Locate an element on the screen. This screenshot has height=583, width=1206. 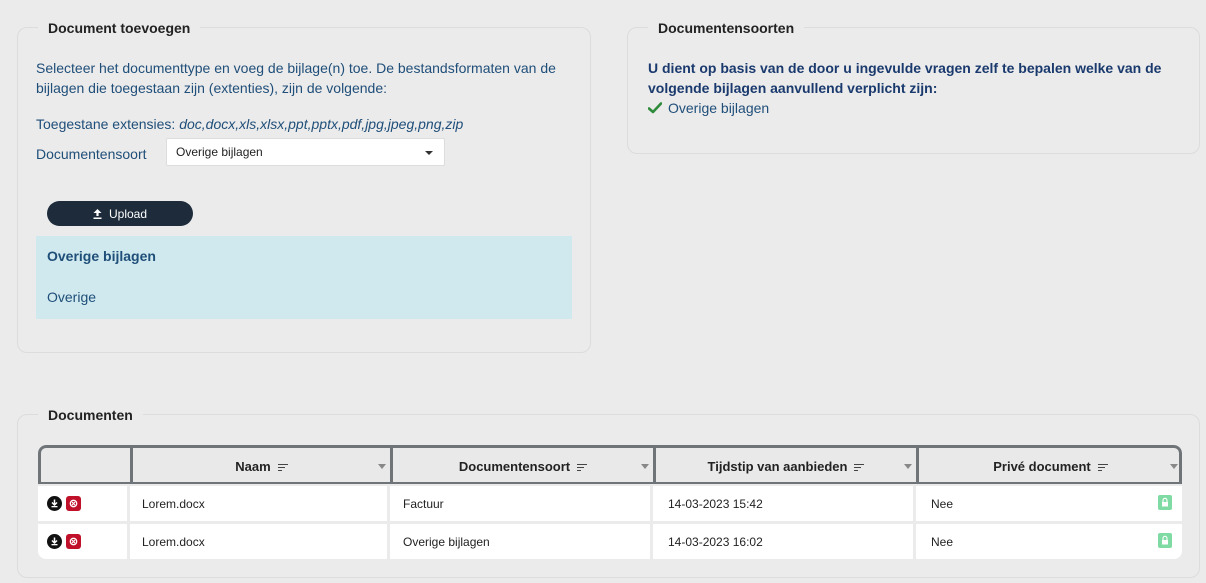
column-header-label: Naam is located at coordinates (253, 466).